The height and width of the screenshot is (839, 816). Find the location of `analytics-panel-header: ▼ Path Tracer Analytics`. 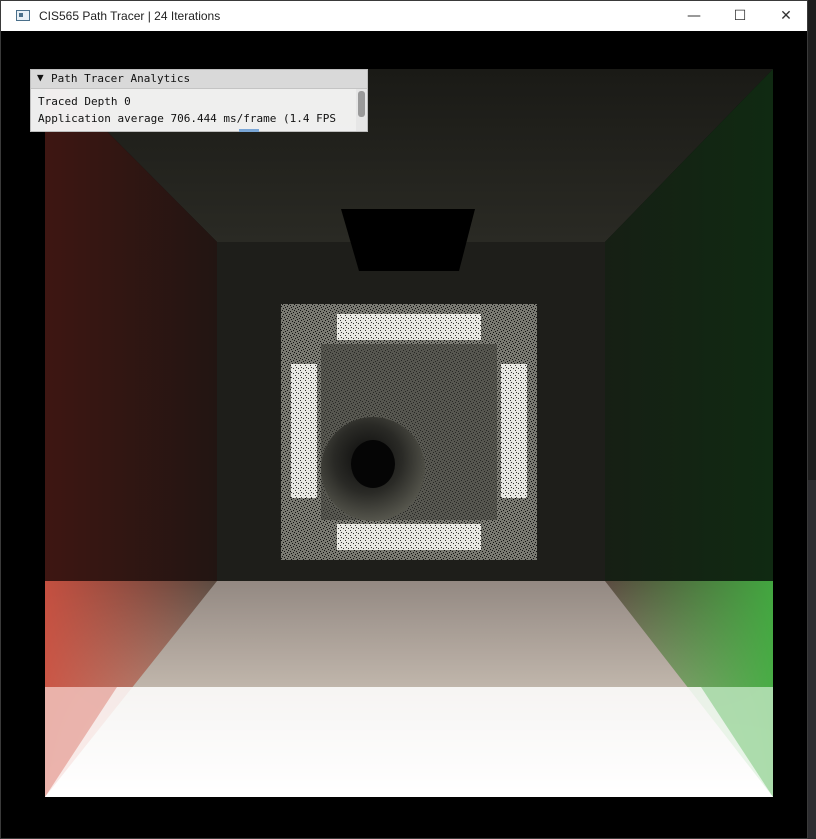

analytics-panel-header: ▼ Path Tracer Analytics is located at coordinates (199, 79).